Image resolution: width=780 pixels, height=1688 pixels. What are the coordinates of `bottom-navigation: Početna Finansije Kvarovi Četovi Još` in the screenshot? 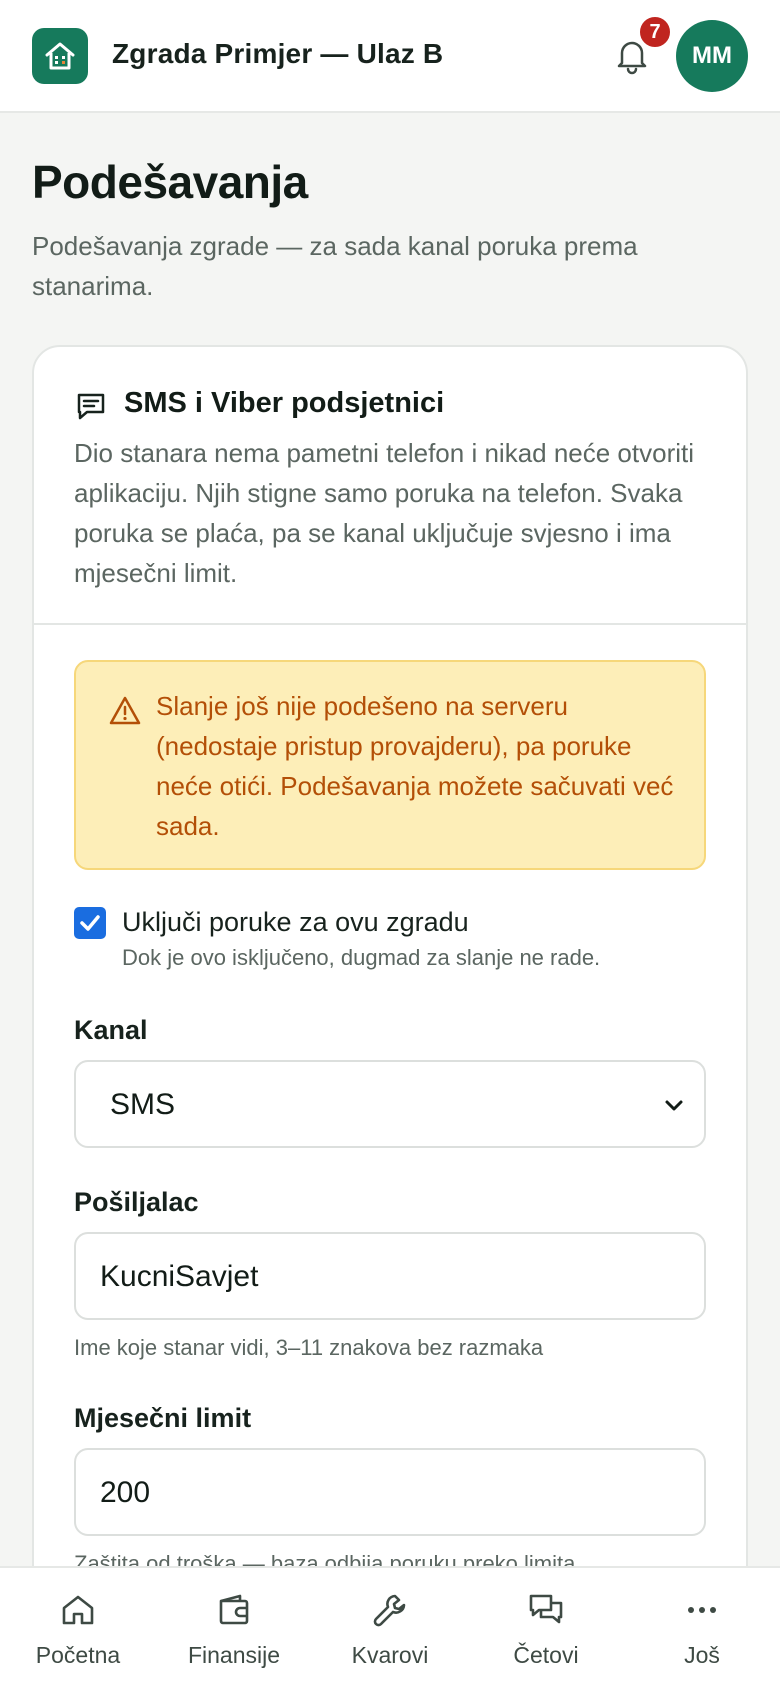 It's located at (390, 1627).